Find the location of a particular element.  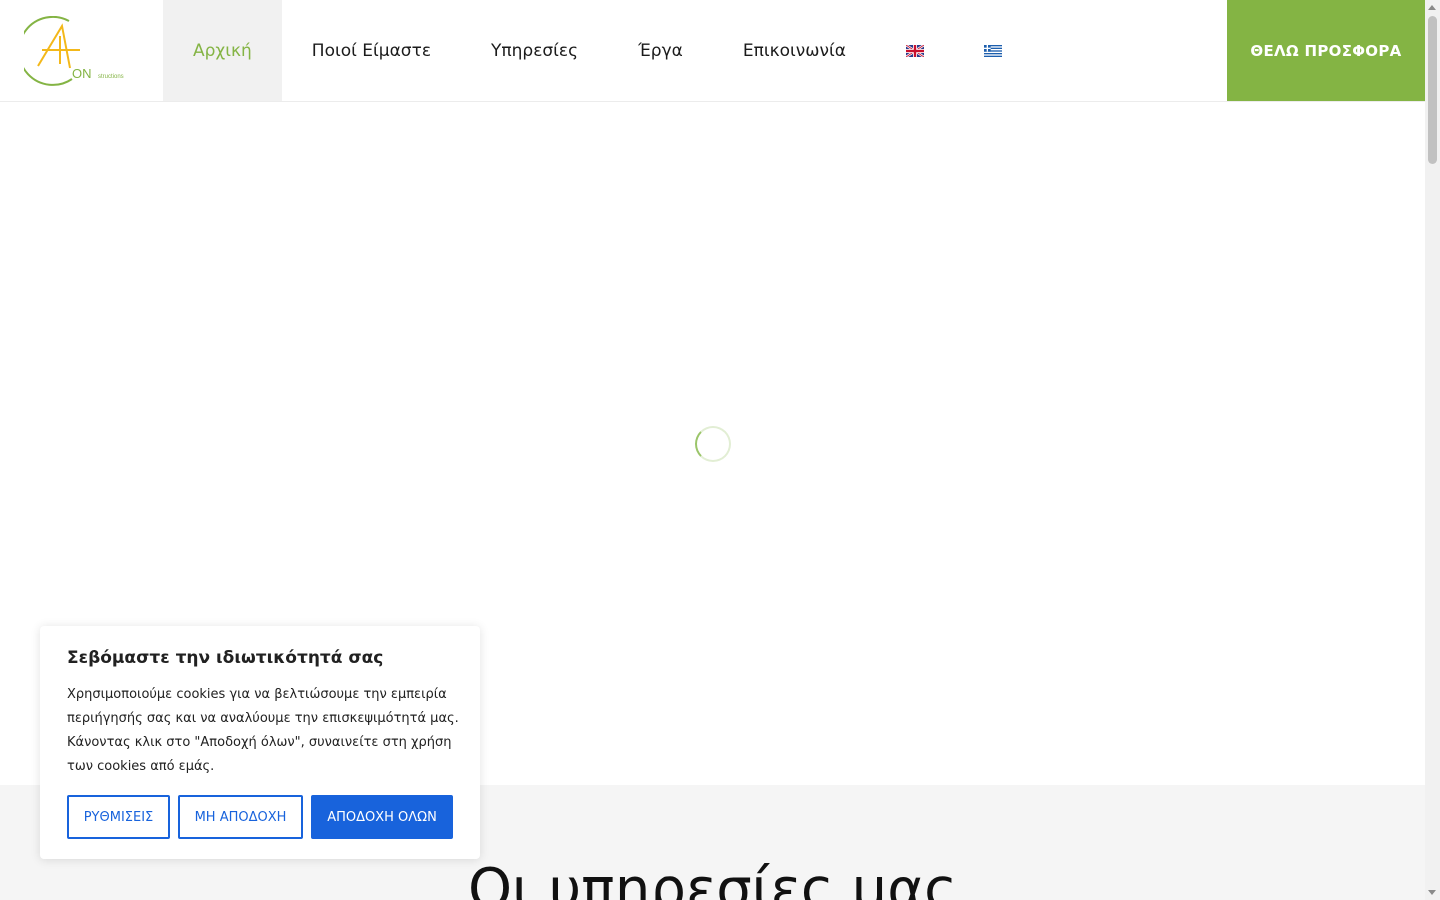

logo-icon: ON structions is located at coordinates (74, 51).